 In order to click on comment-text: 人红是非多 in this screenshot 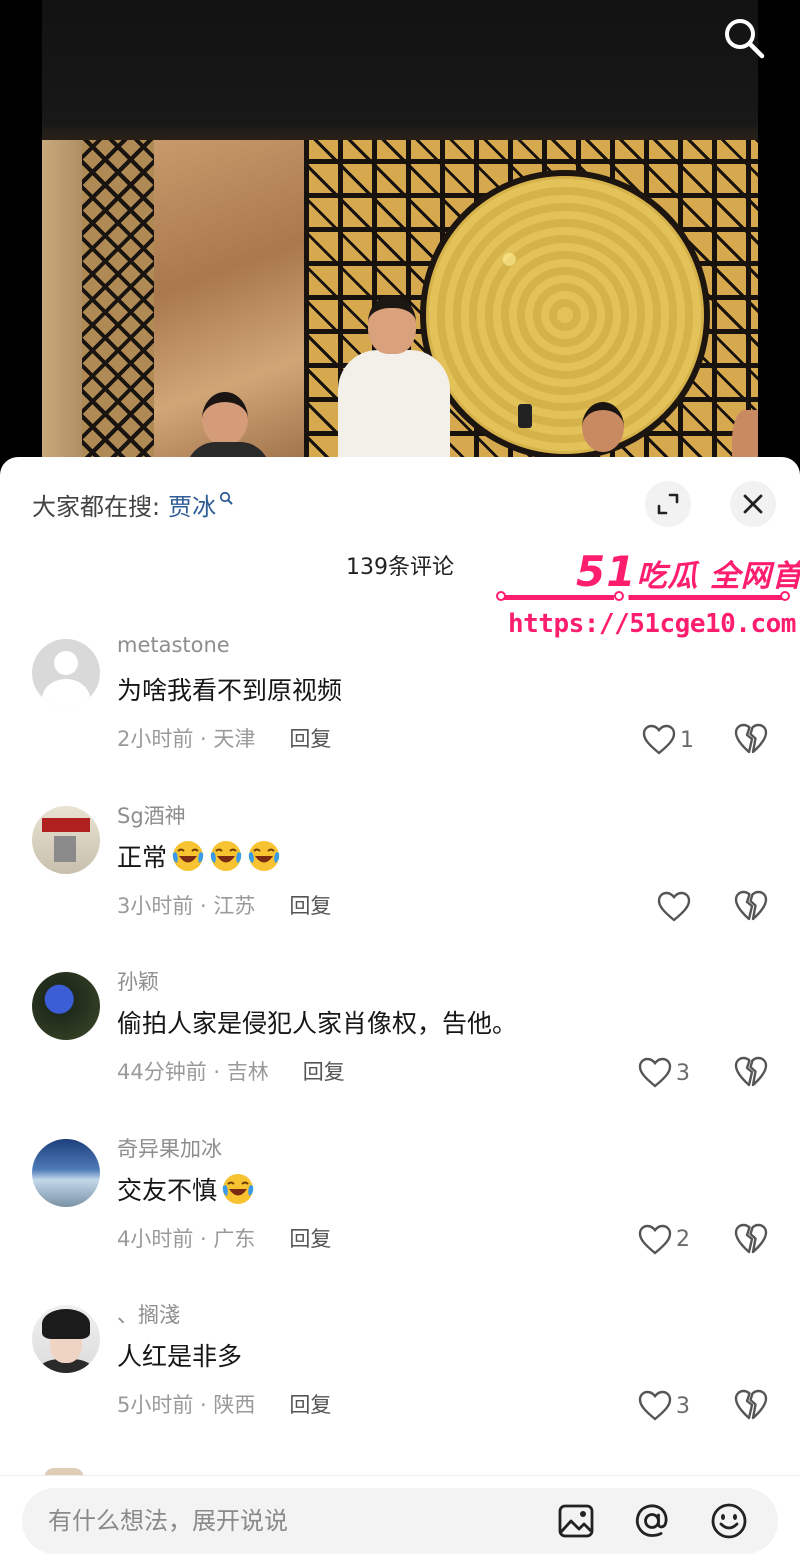, I will do `click(179, 1355)`.